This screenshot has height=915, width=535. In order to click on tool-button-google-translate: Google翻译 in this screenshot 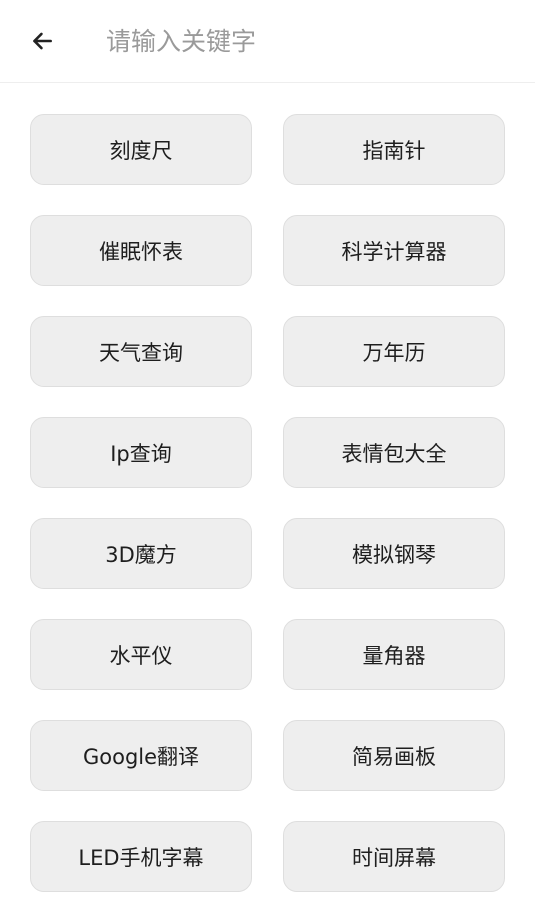, I will do `click(141, 755)`.